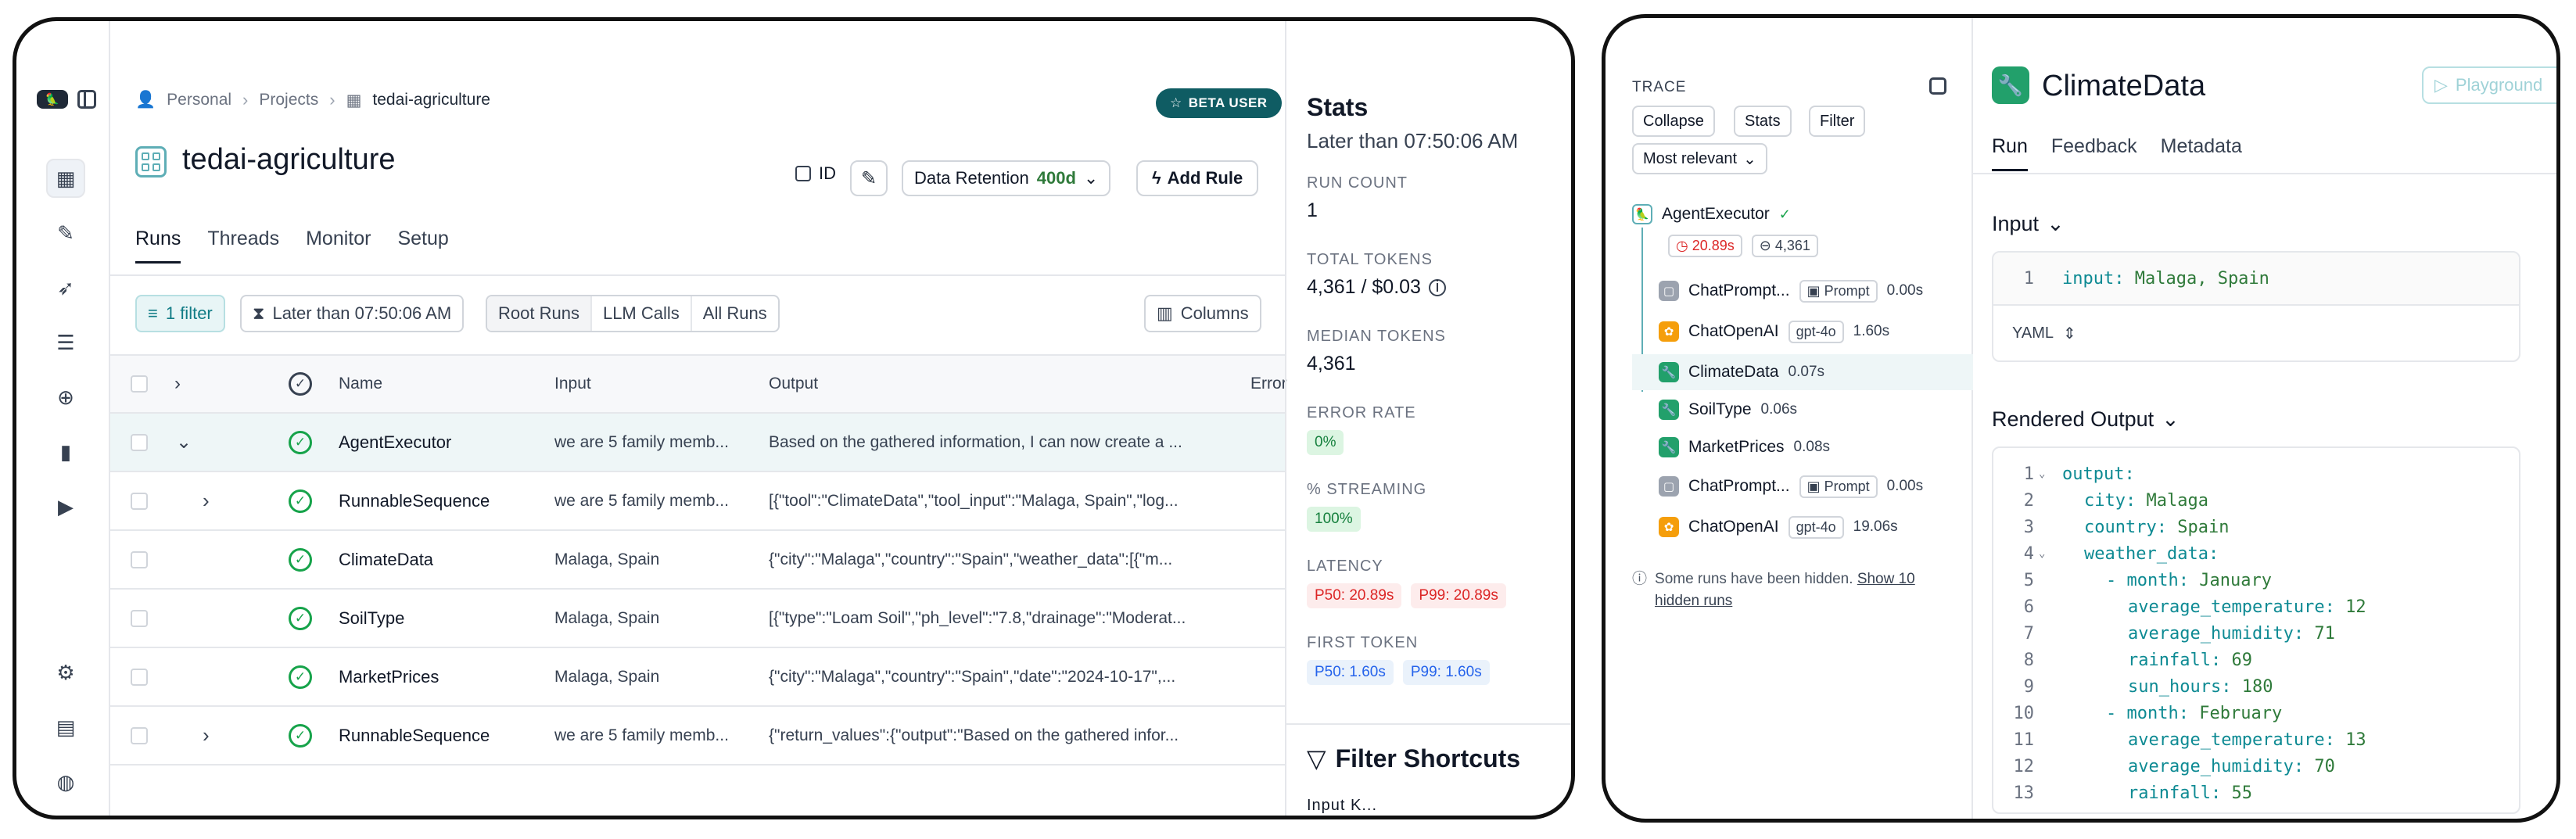 The height and width of the screenshot is (839, 2576). I want to click on code-line: 12 average_humidity: 70, so click(2256, 766).